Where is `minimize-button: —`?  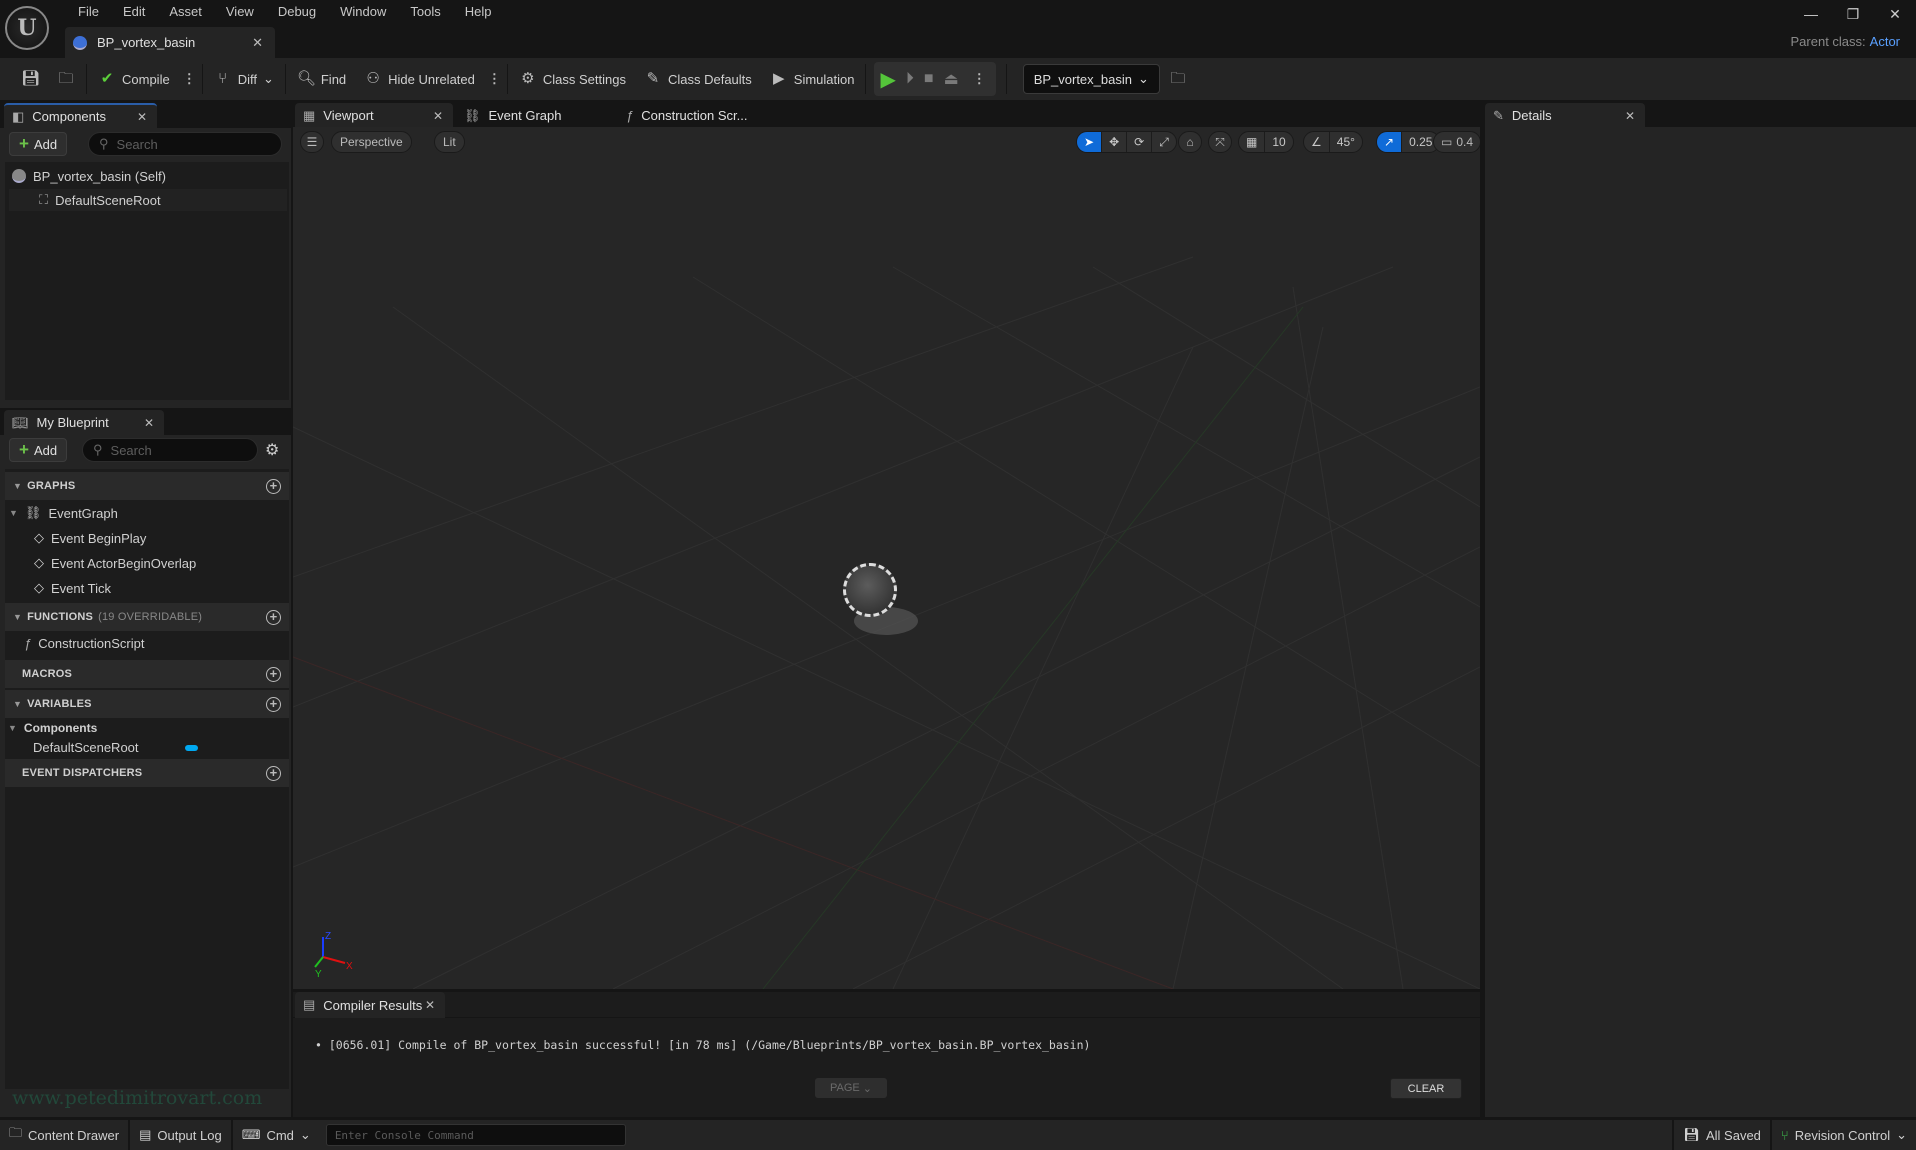 minimize-button: — is located at coordinates (1811, 14).